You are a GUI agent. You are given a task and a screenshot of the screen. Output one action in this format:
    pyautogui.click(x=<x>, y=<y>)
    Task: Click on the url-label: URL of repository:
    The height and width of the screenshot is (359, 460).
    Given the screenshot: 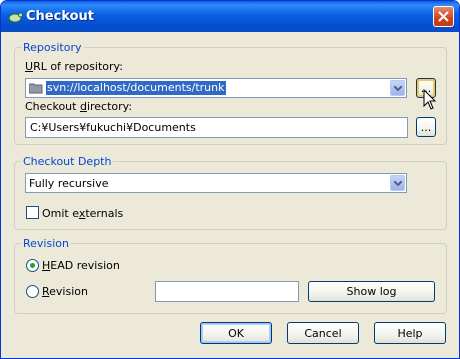 What is the action you would take?
    pyautogui.click(x=74, y=66)
    